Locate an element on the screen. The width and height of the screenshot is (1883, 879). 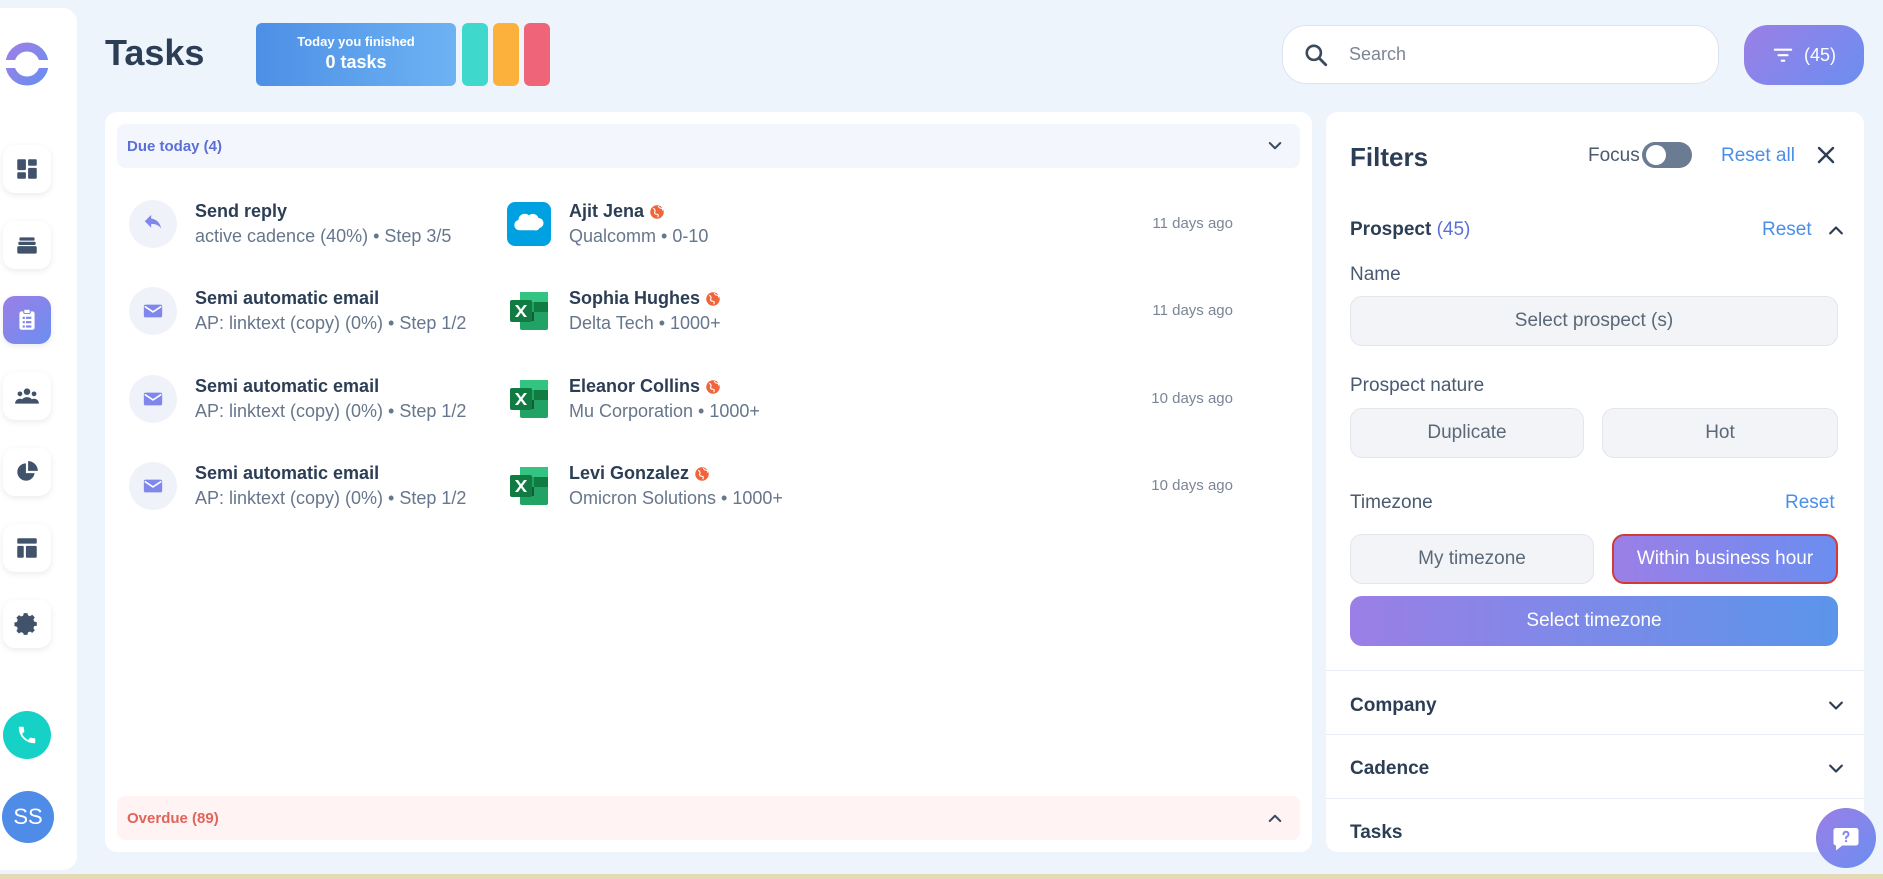
cadence-section-header: Cadence is located at coordinates (1389, 769).